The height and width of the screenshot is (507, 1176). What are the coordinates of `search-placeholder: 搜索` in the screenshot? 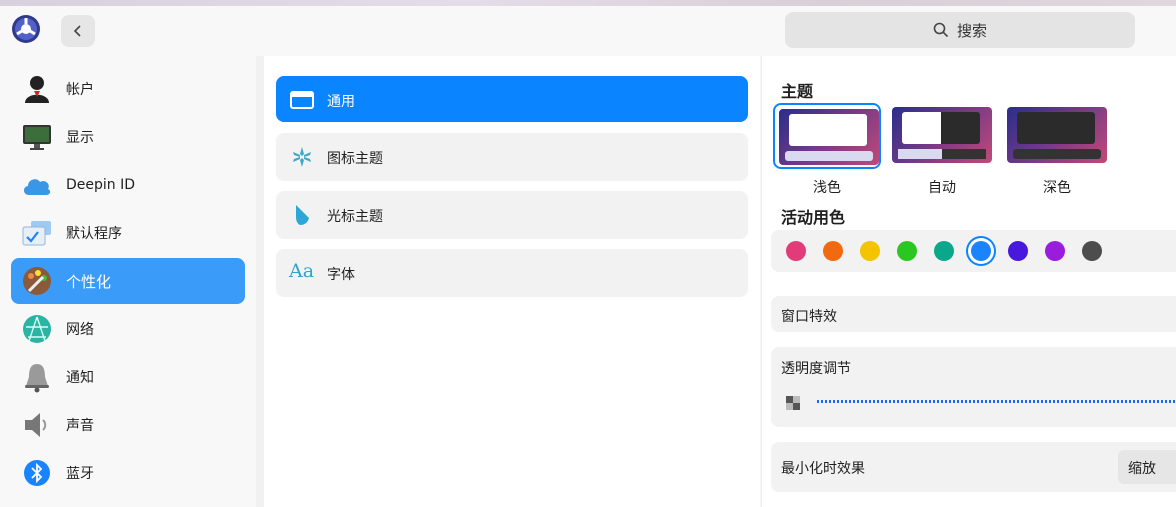 It's located at (971, 30).